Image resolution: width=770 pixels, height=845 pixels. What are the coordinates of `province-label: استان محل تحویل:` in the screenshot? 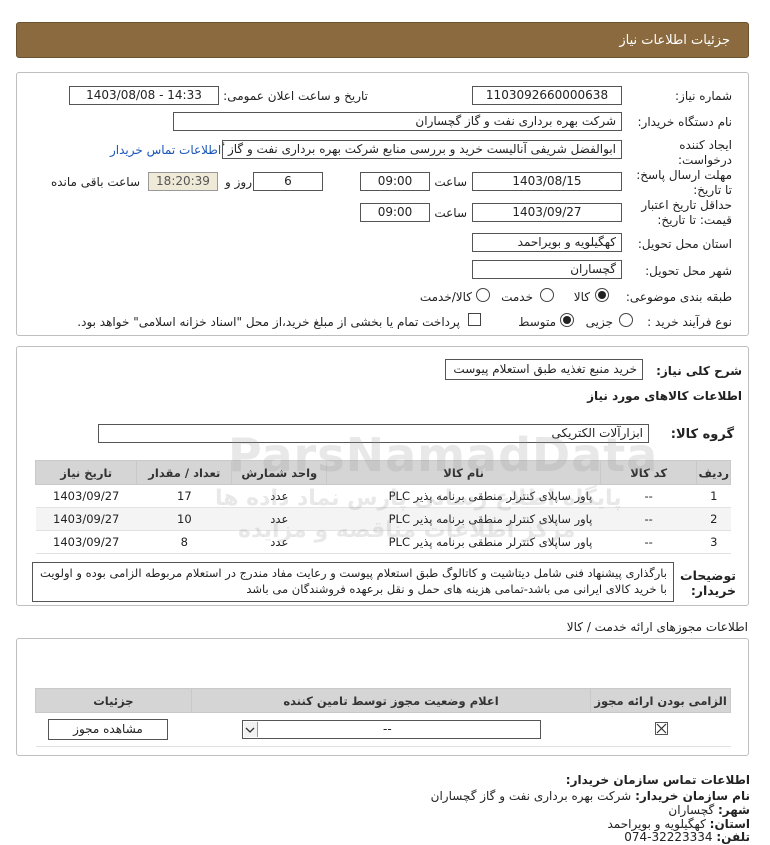 It's located at (684, 244).